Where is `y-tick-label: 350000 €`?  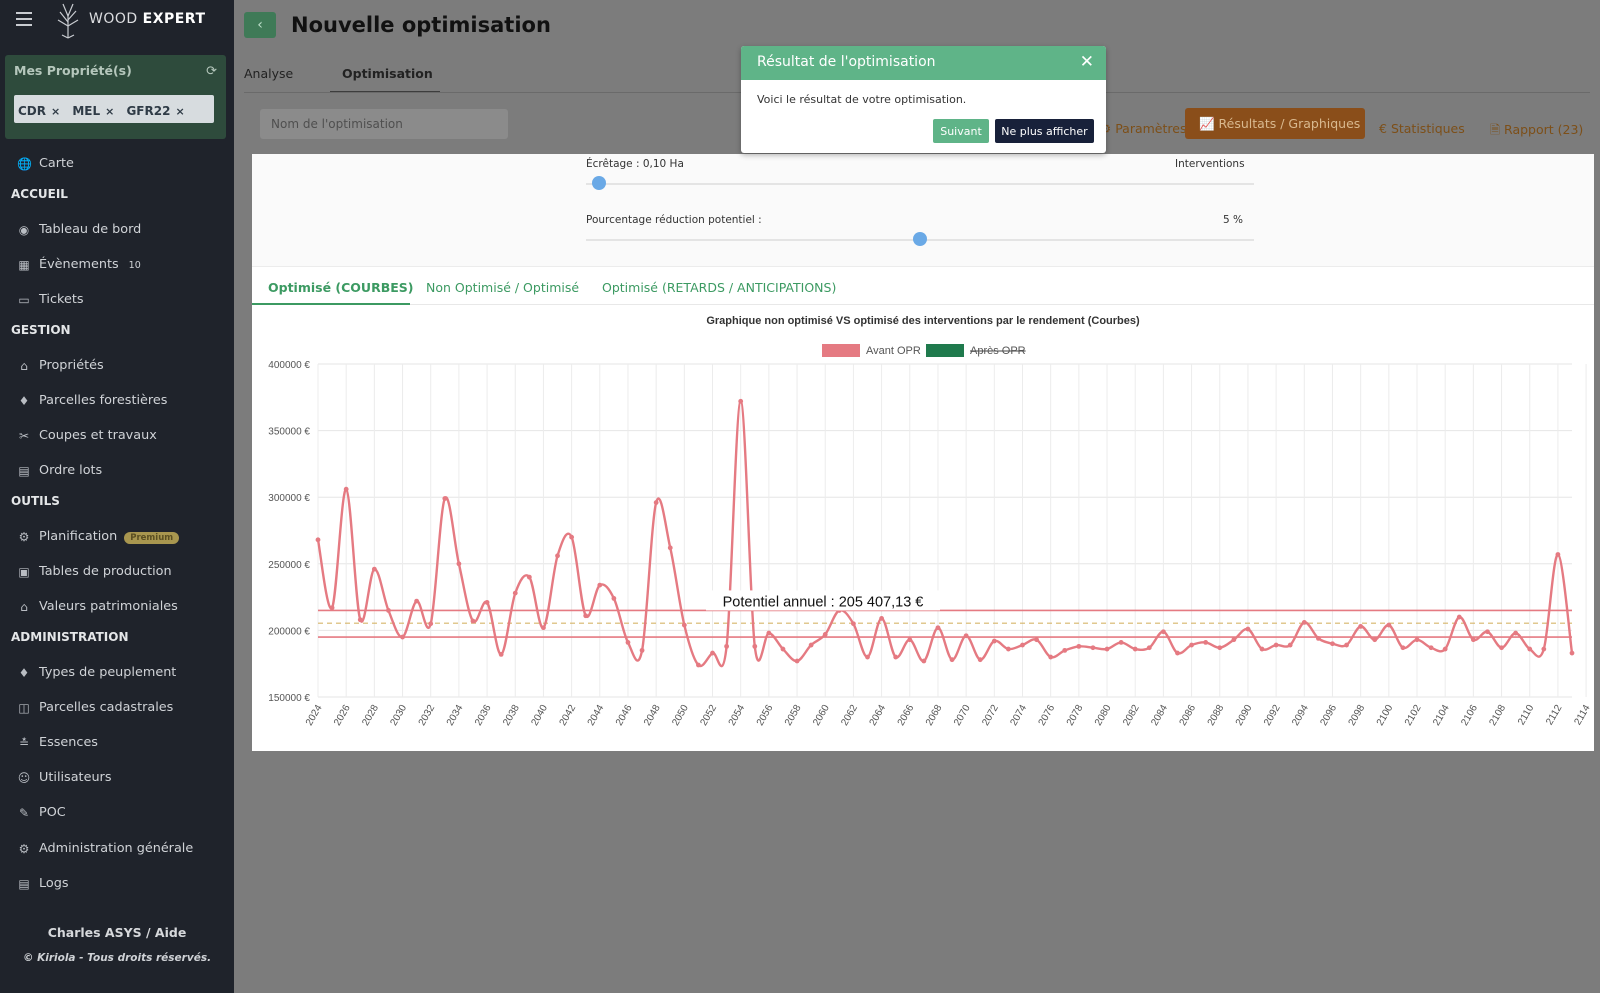
y-tick-label: 350000 € is located at coordinates (289, 432).